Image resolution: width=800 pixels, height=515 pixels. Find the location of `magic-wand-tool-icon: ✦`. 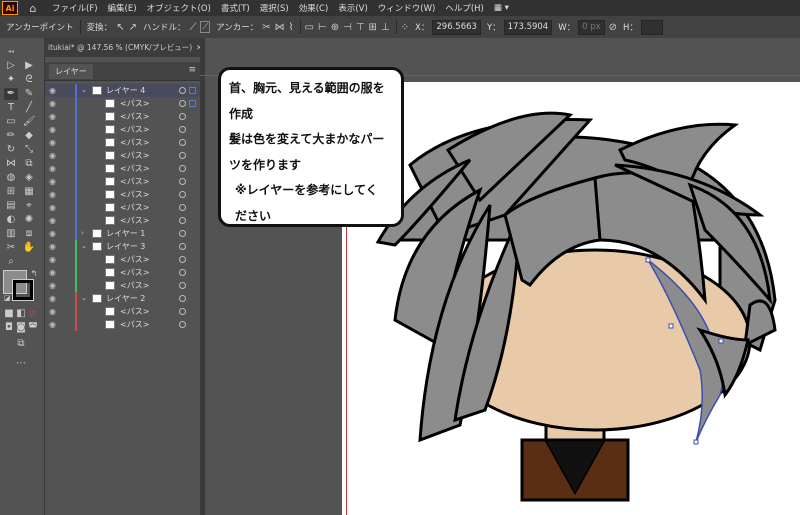

magic-wand-tool-icon: ✦ is located at coordinates (11, 80).